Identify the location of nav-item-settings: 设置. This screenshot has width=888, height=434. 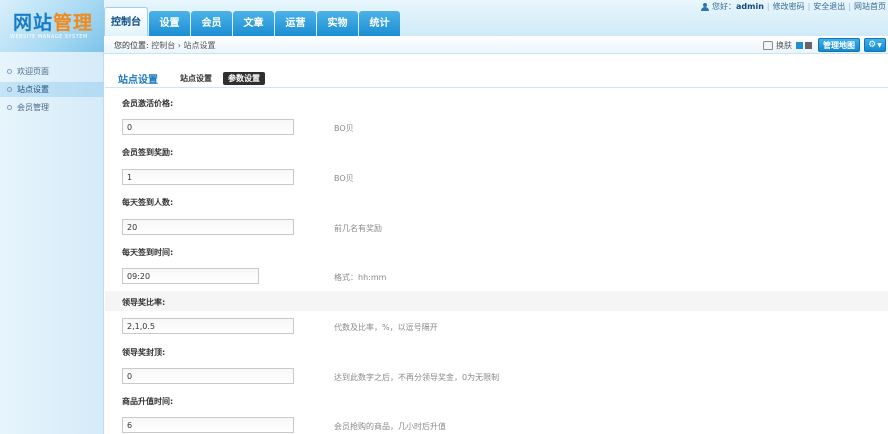
(169, 23).